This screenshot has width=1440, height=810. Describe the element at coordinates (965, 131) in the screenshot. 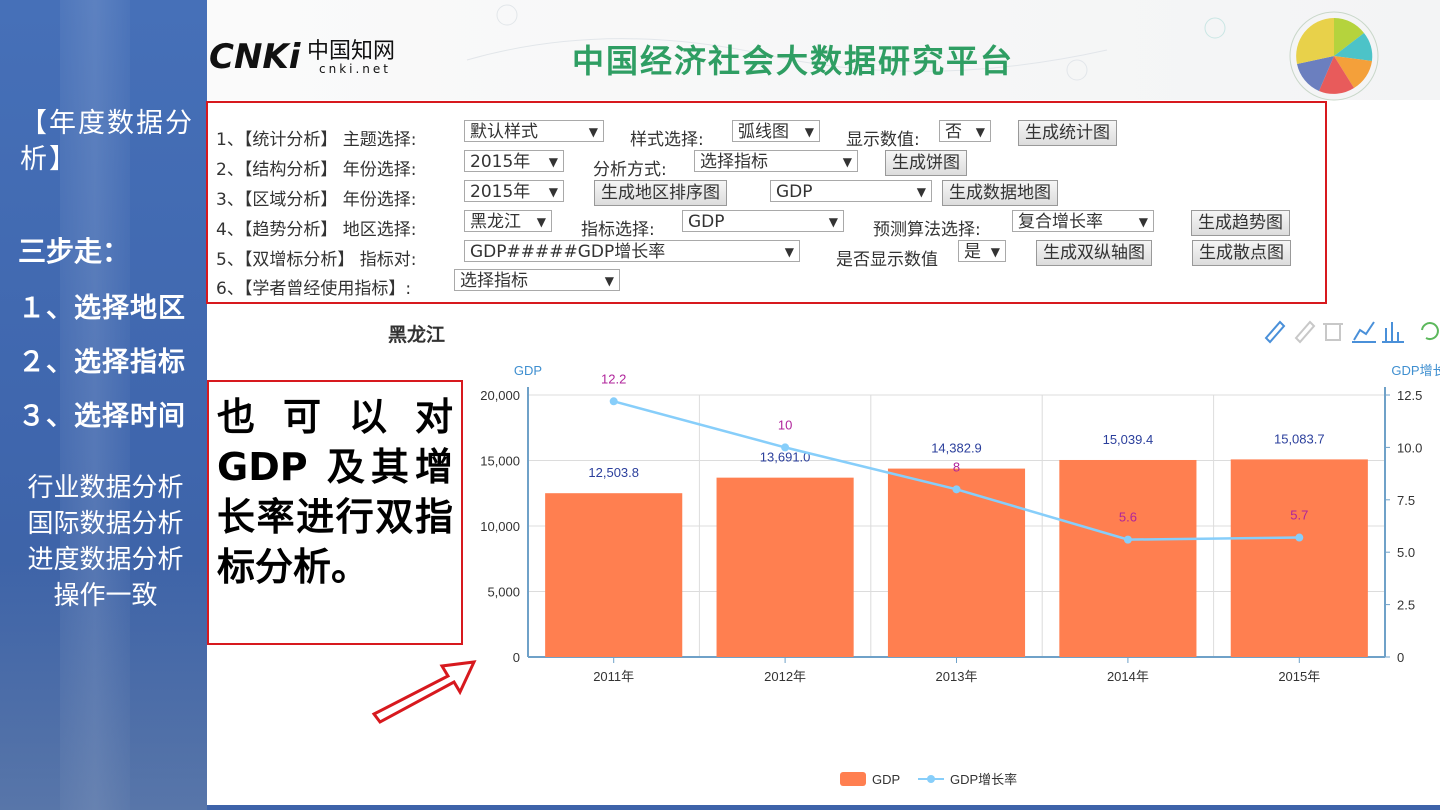

I see `show-values-select: 否 ▼` at that location.